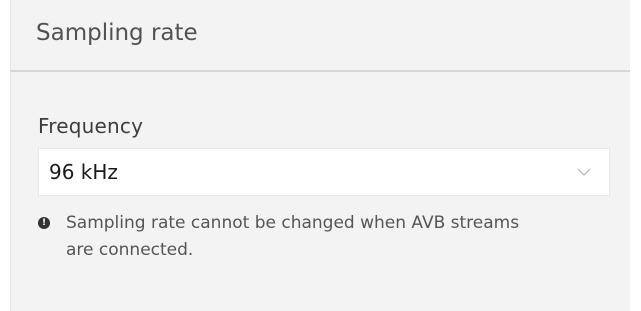  What do you see at coordinates (117, 33) in the screenshot?
I see `panel-title: Sampling rate` at bounding box center [117, 33].